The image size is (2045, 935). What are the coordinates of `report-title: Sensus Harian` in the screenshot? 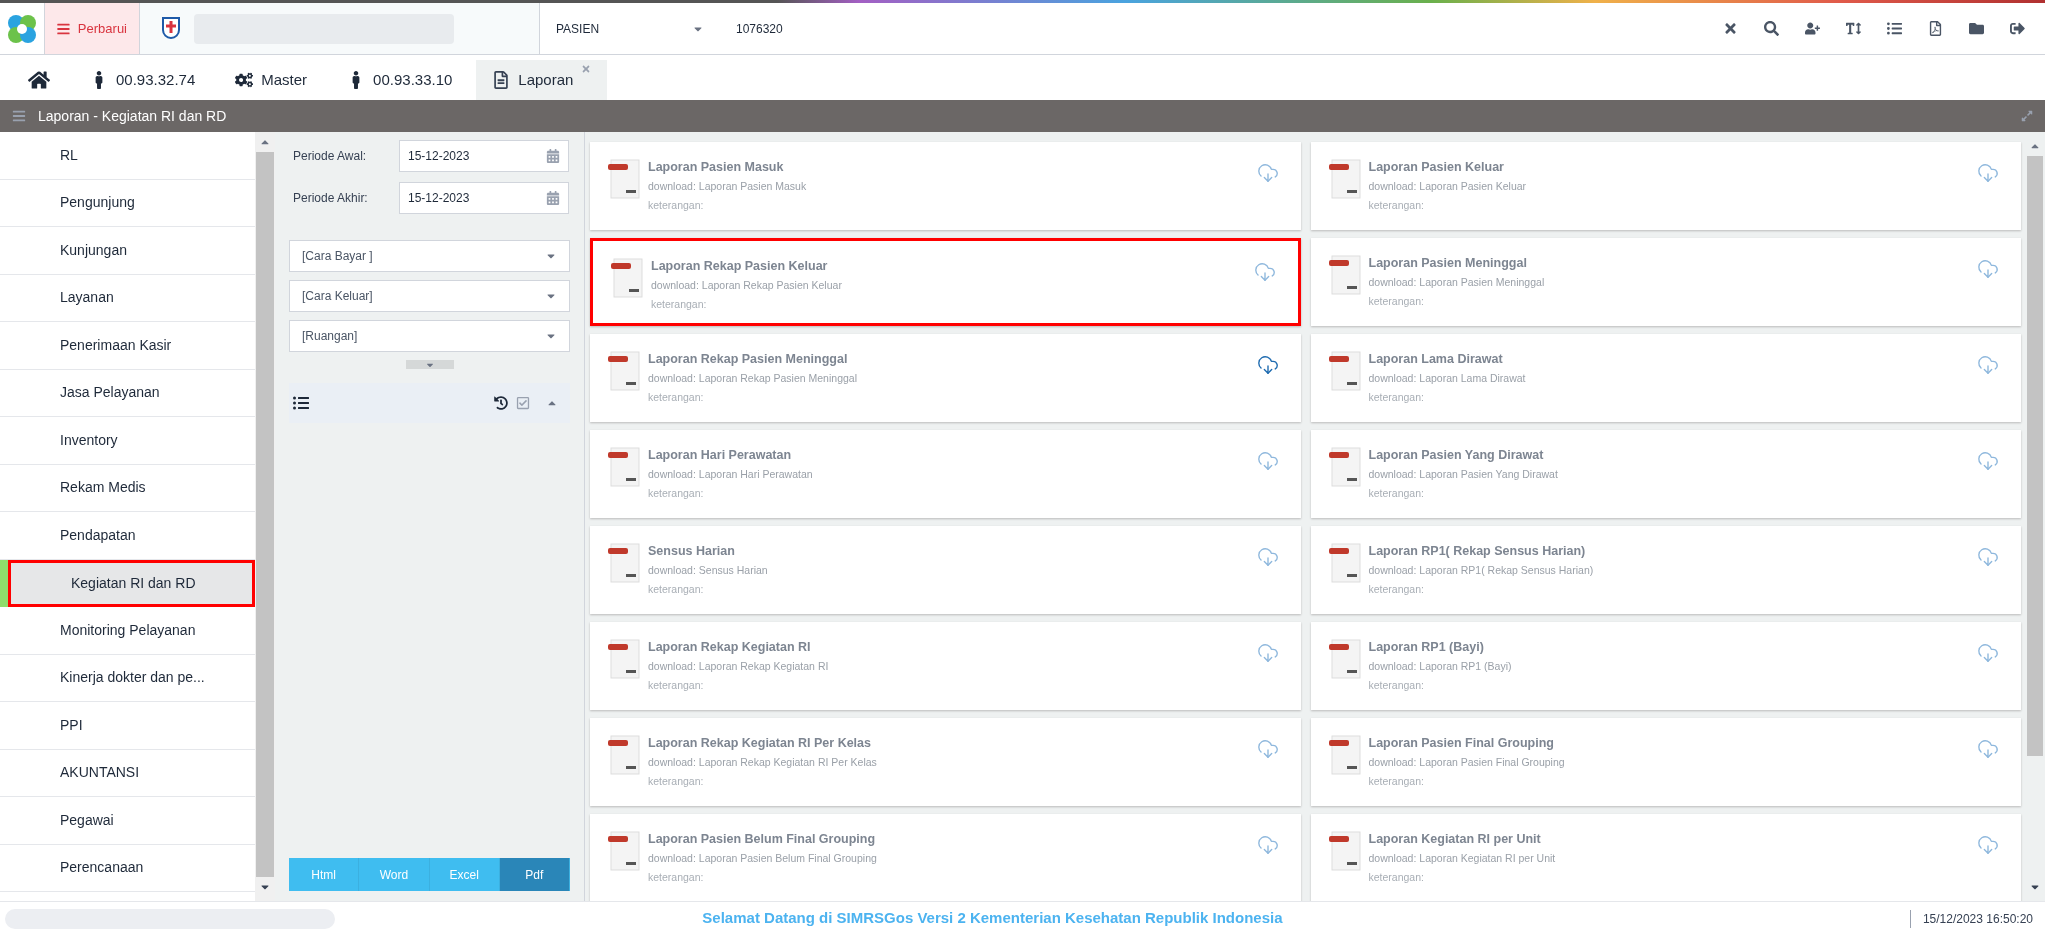 It's located at (692, 551).